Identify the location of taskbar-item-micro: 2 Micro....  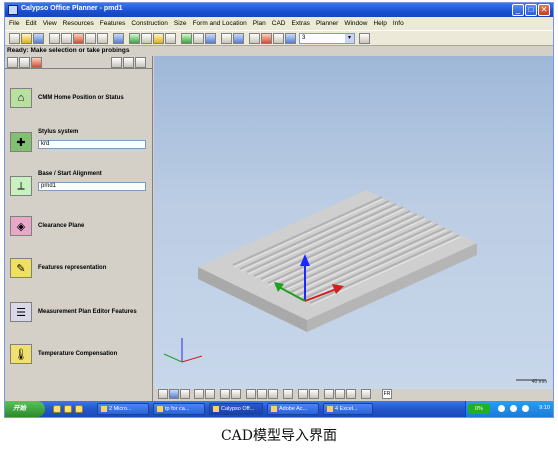
(123, 409).